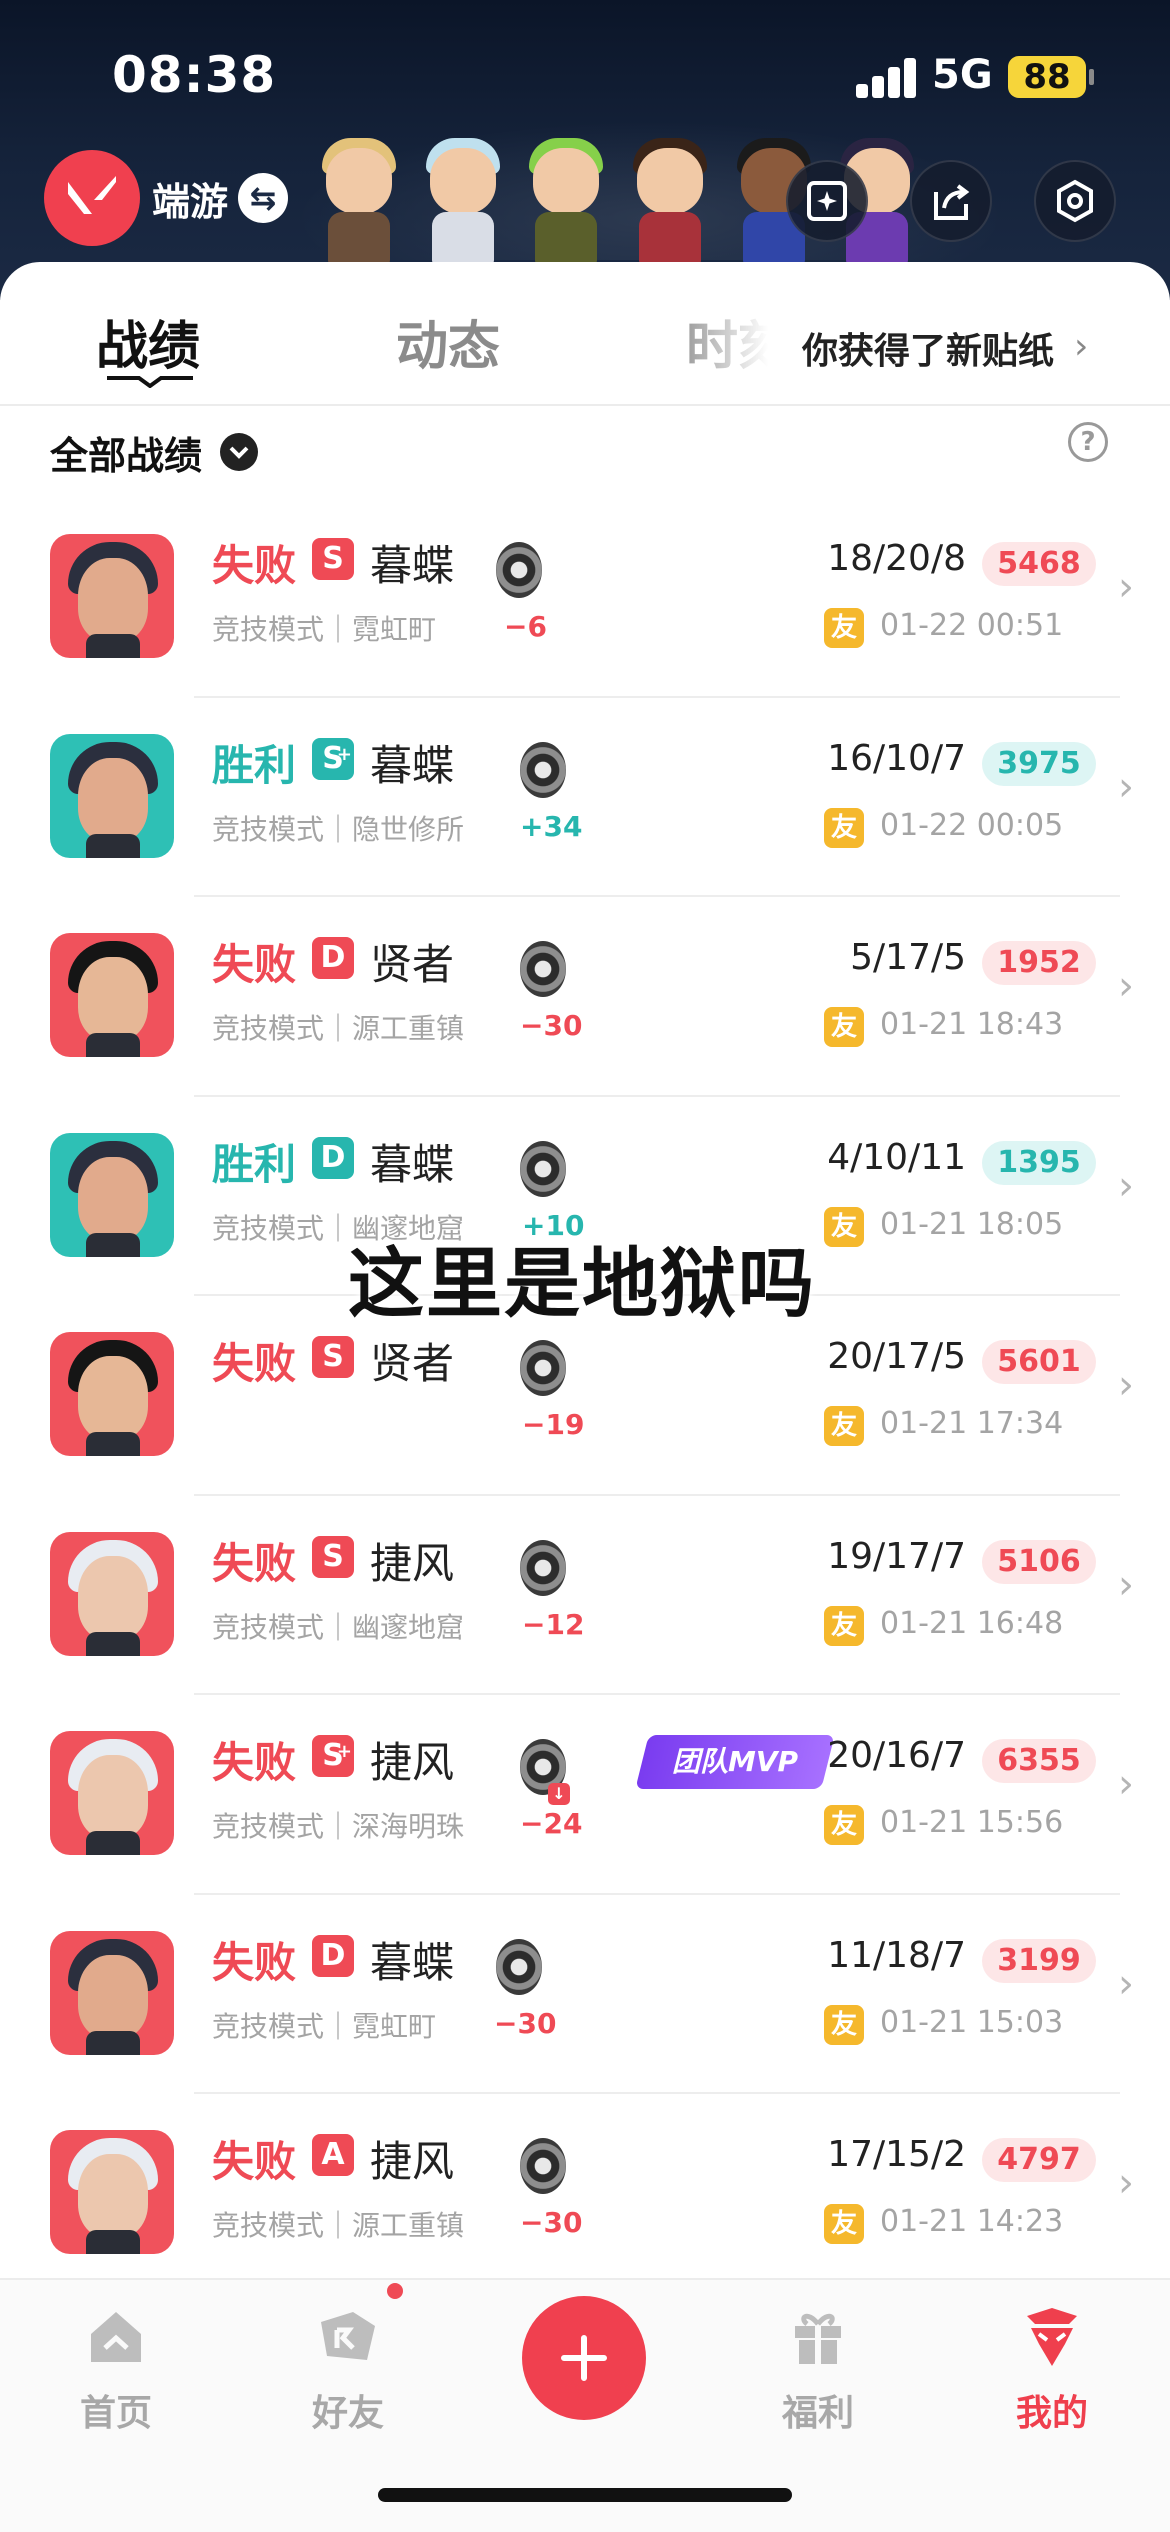  What do you see at coordinates (92, 198) in the screenshot?
I see `valorant-logo-icon` at bounding box center [92, 198].